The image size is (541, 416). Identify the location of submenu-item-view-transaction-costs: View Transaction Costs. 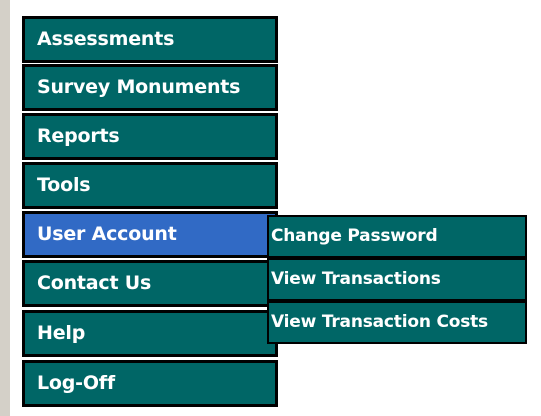
(397, 322).